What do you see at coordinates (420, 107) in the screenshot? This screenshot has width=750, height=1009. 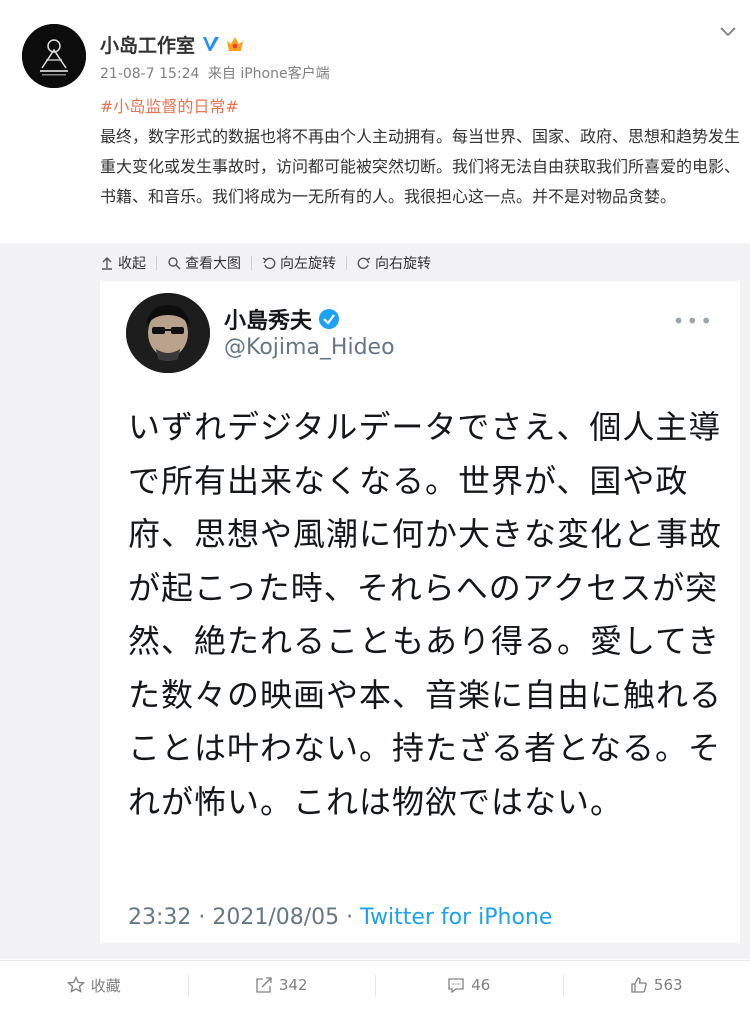 I see `topic-hashtag: #小岛监督的日常#` at bounding box center [420, 107].